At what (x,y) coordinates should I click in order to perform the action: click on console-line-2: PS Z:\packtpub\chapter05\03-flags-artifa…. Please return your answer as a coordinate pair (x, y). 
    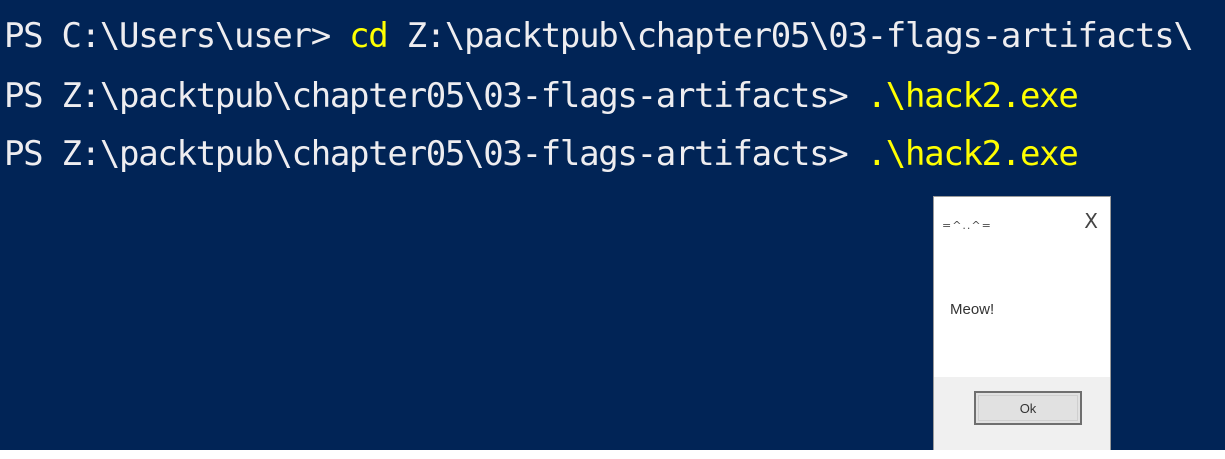
    Looking at the image, I should click on (541, 96).